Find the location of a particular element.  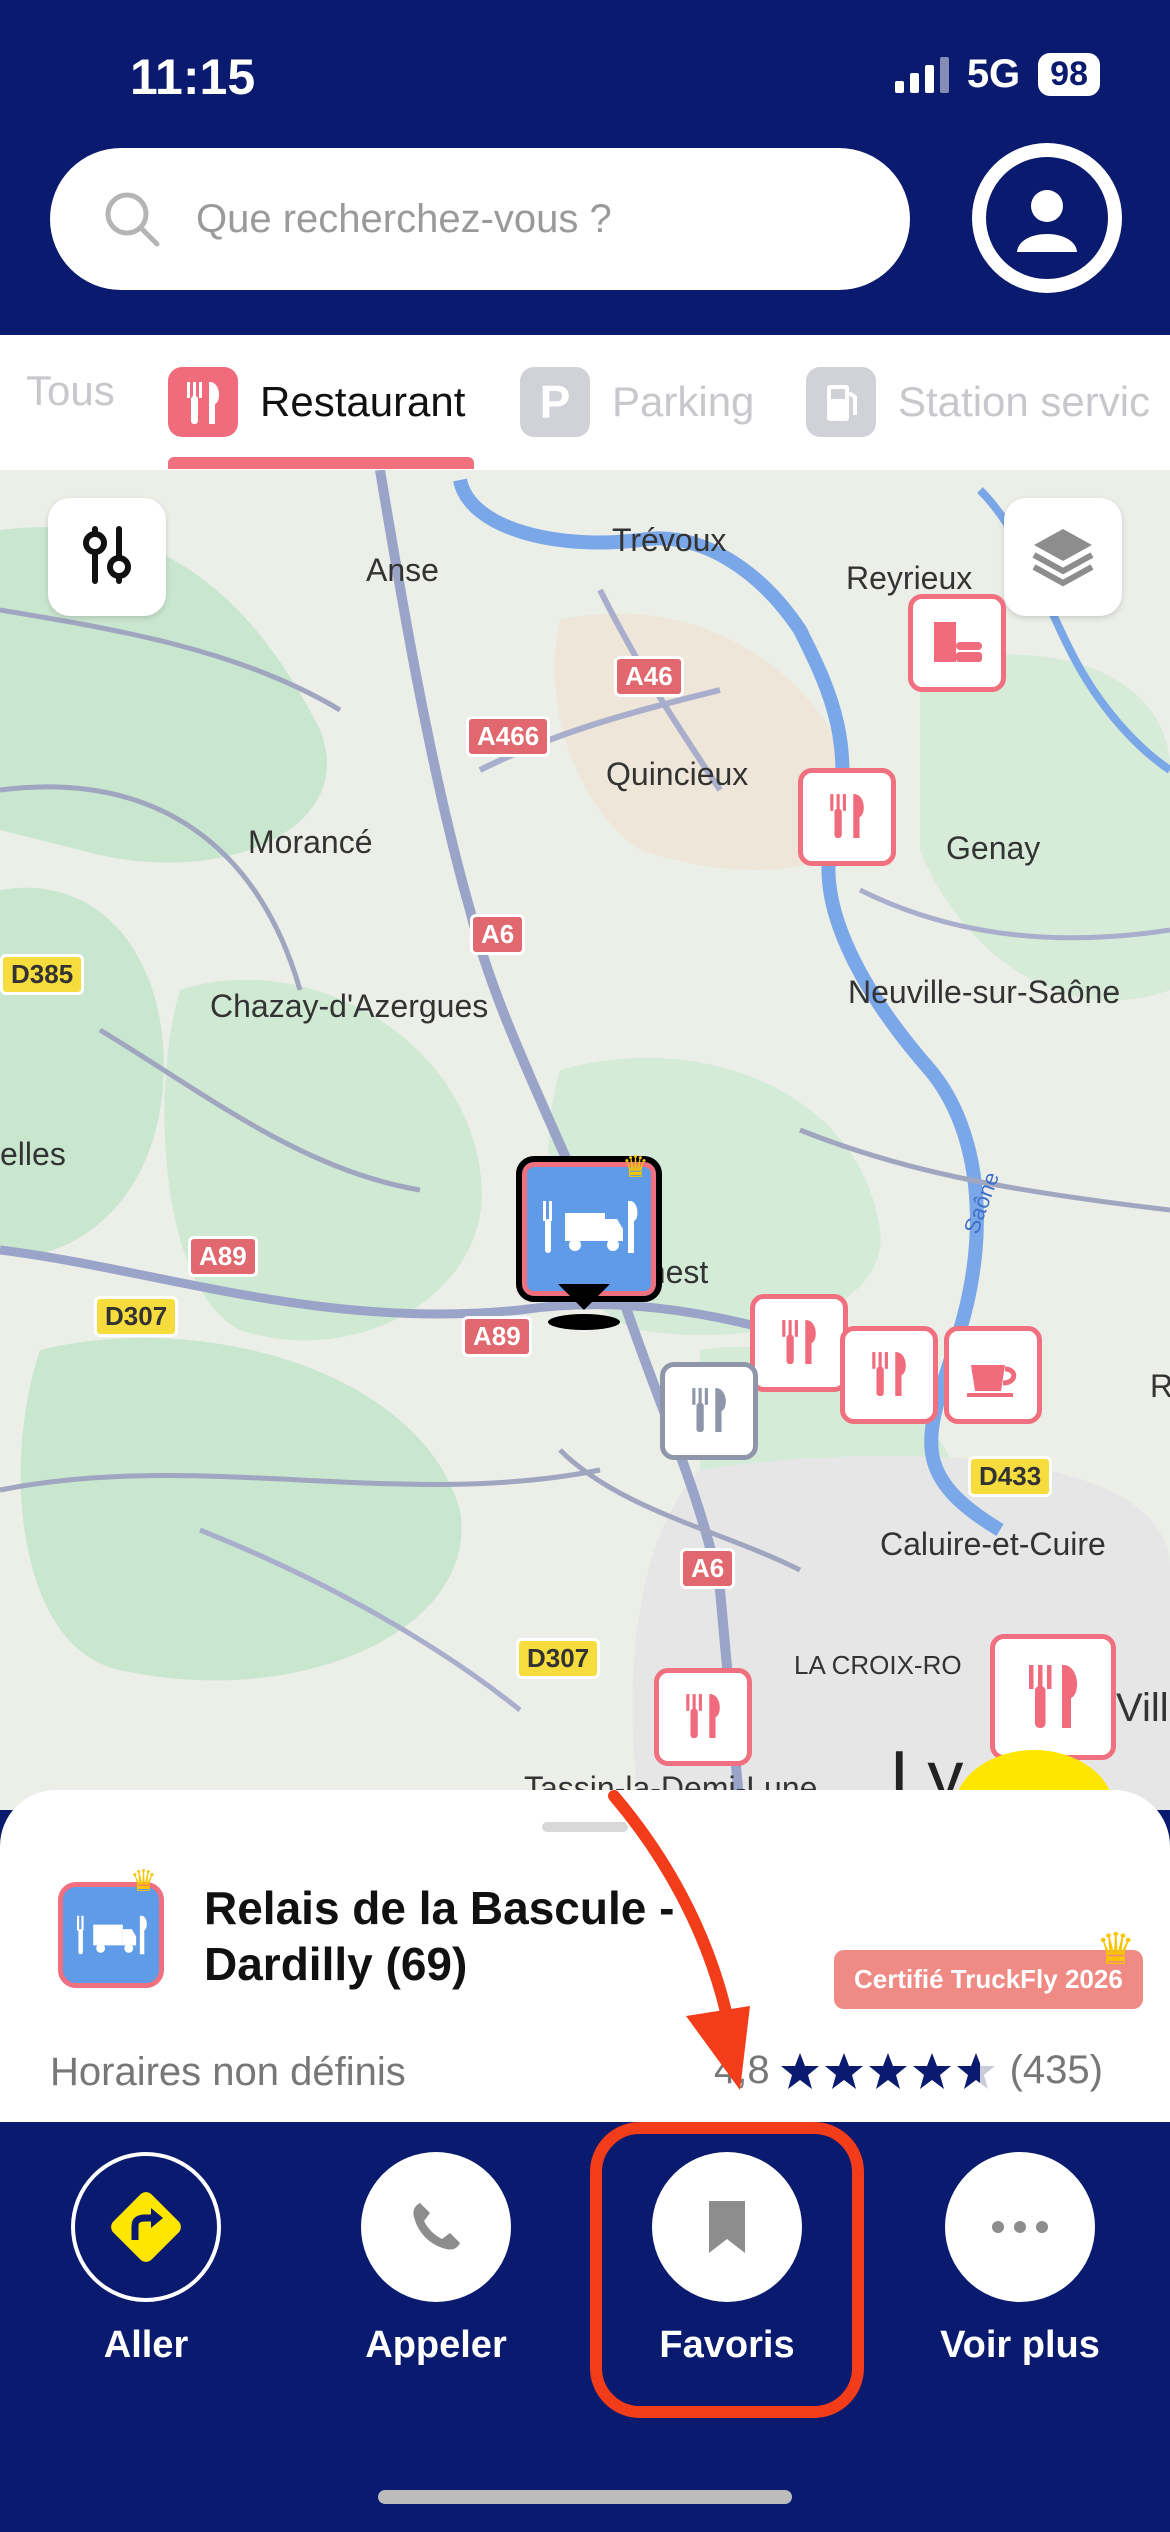

go-button: Aller is located at coordinates (146, 2259).